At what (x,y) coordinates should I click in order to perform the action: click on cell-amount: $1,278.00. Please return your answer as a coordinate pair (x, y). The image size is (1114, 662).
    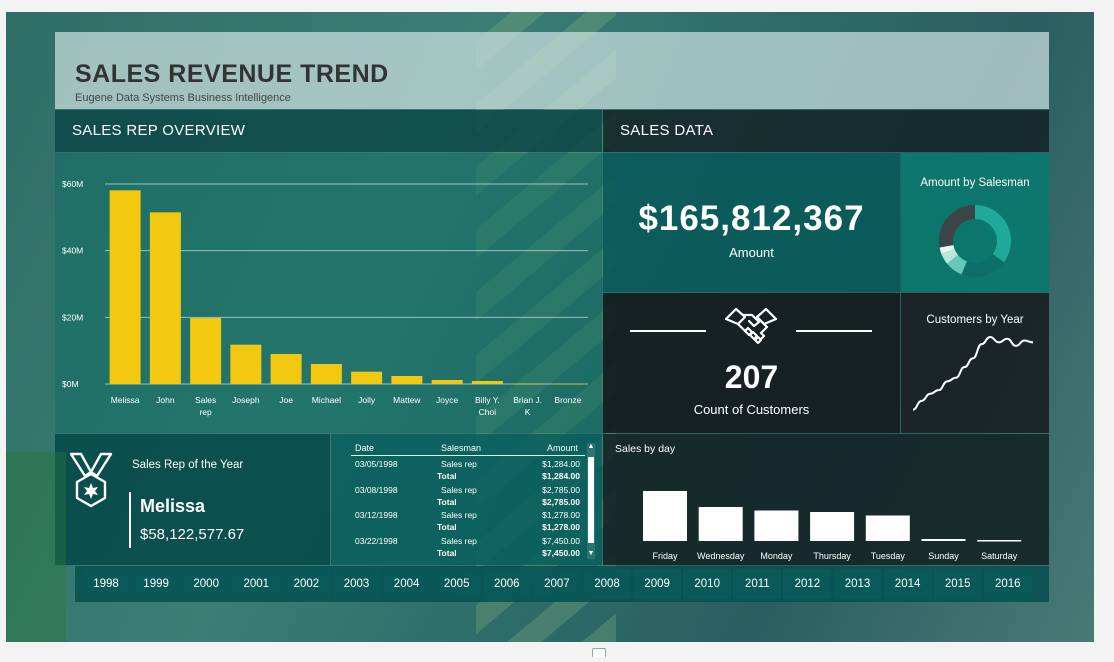
    Looking at the image, I should click on (561, 515).